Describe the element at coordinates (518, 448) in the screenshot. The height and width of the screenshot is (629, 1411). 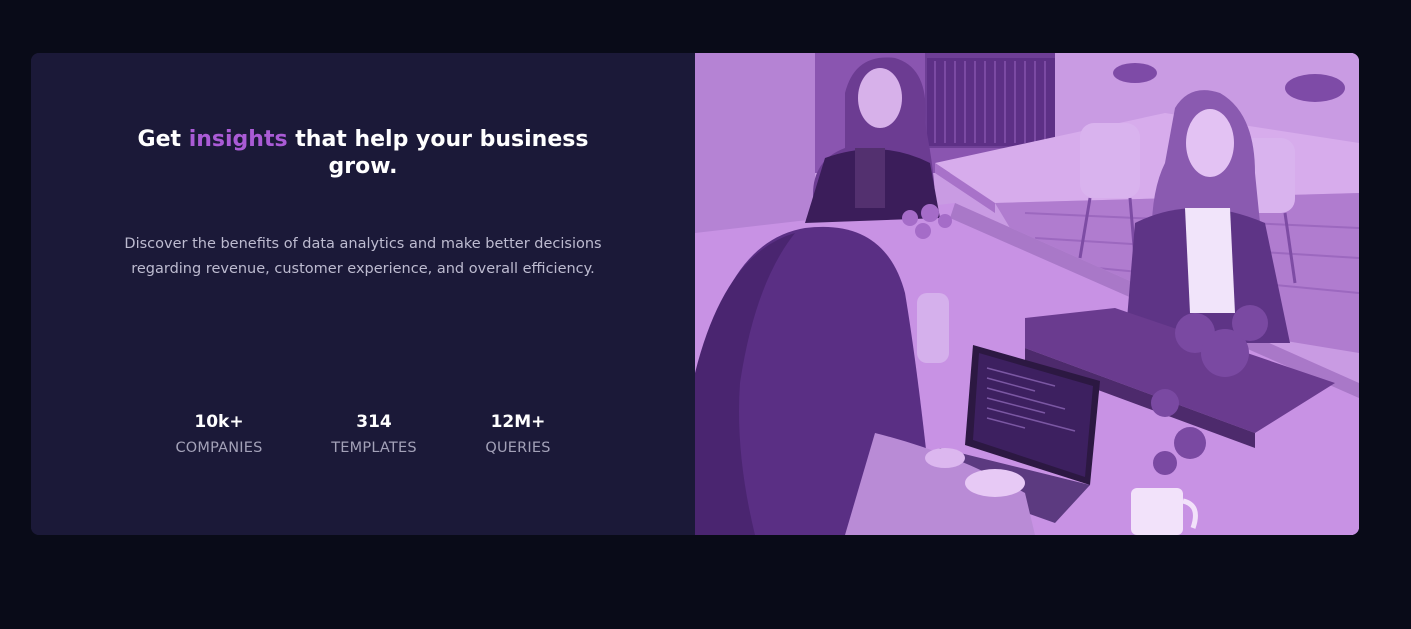
I see `stat-label: QUERIES` at that location.